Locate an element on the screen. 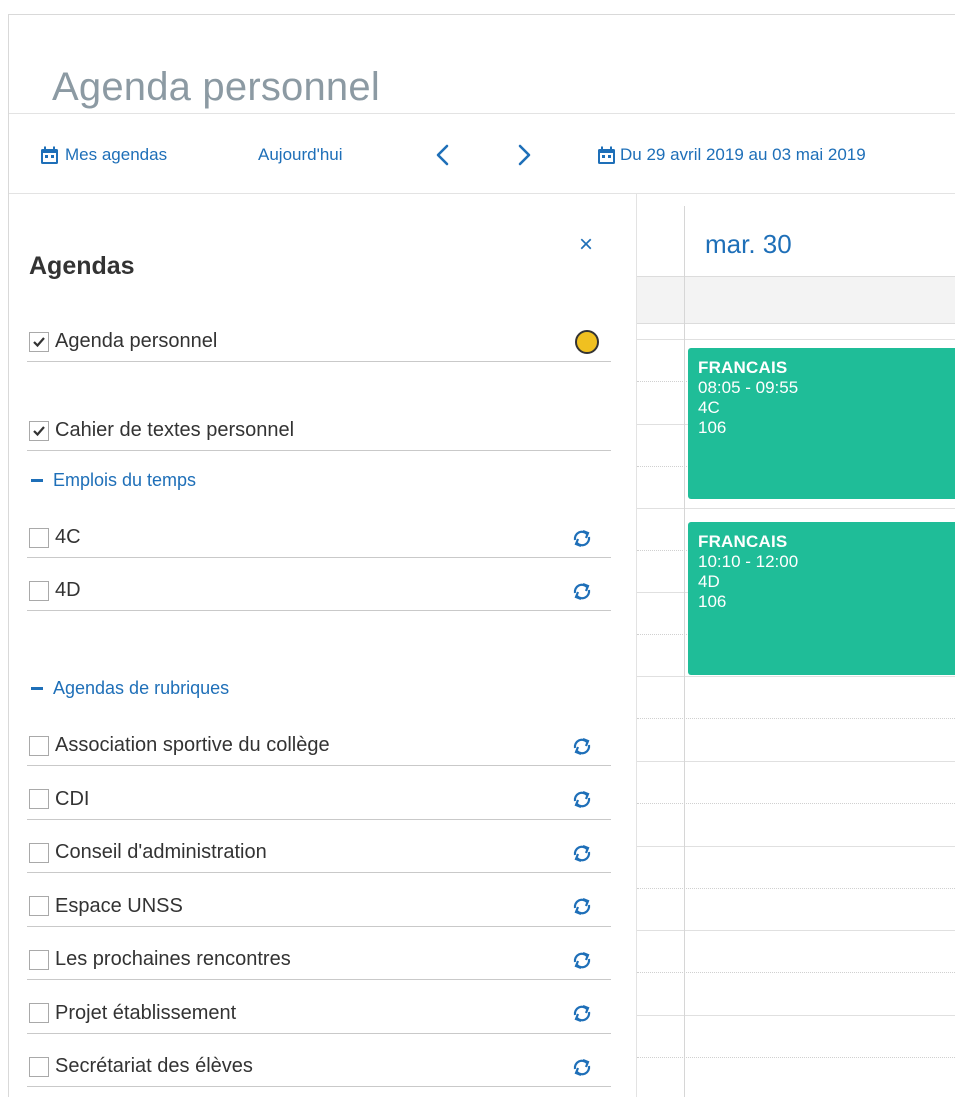 The width and height of the screenshot is (955, 1097). event-time: 08:05 - 09:55 is located at coordinates (748, 387).